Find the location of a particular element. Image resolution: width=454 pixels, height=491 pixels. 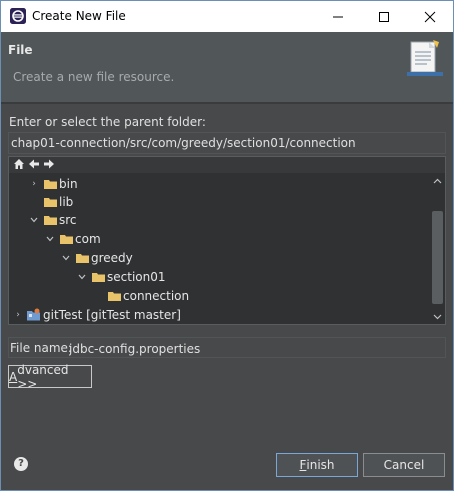

wizard-header: File Create a new file resource. is located at coordinates (227, 67).